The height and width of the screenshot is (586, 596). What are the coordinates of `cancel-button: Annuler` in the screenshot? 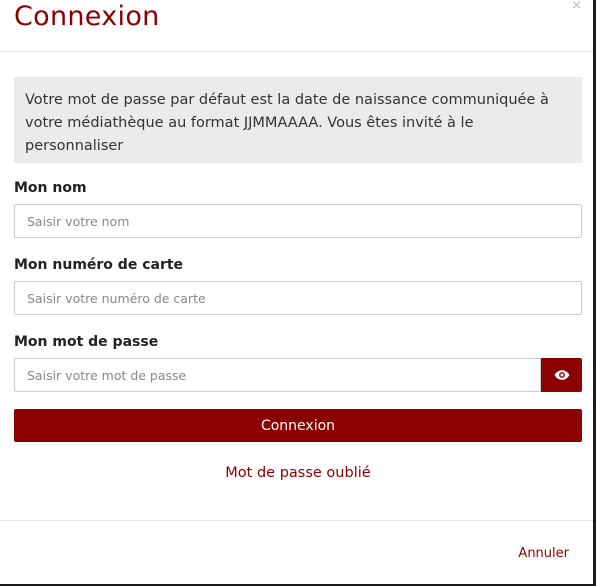 It's located at (543, 553).